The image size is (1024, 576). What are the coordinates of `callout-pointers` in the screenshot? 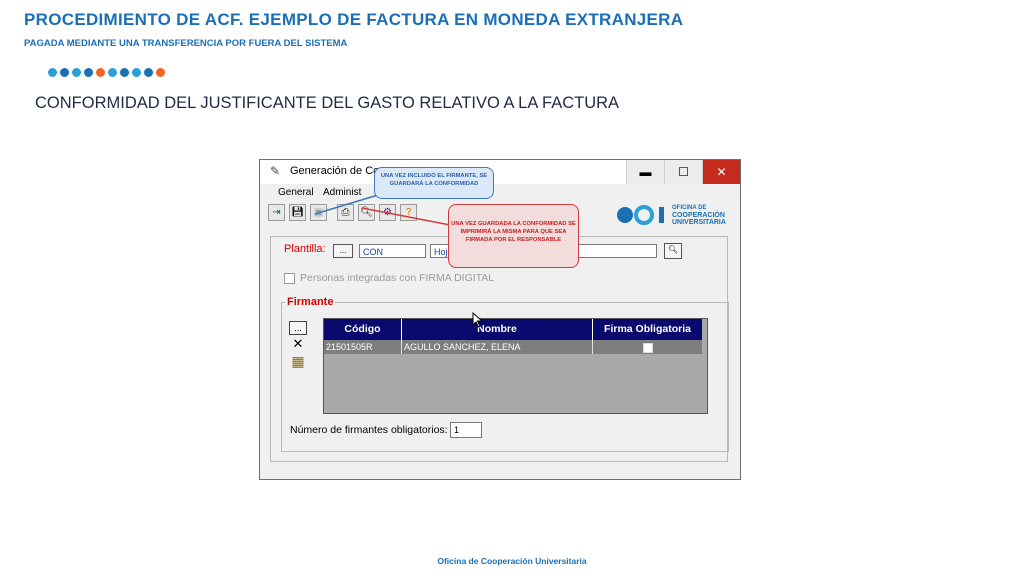 It's located at (382, 210).